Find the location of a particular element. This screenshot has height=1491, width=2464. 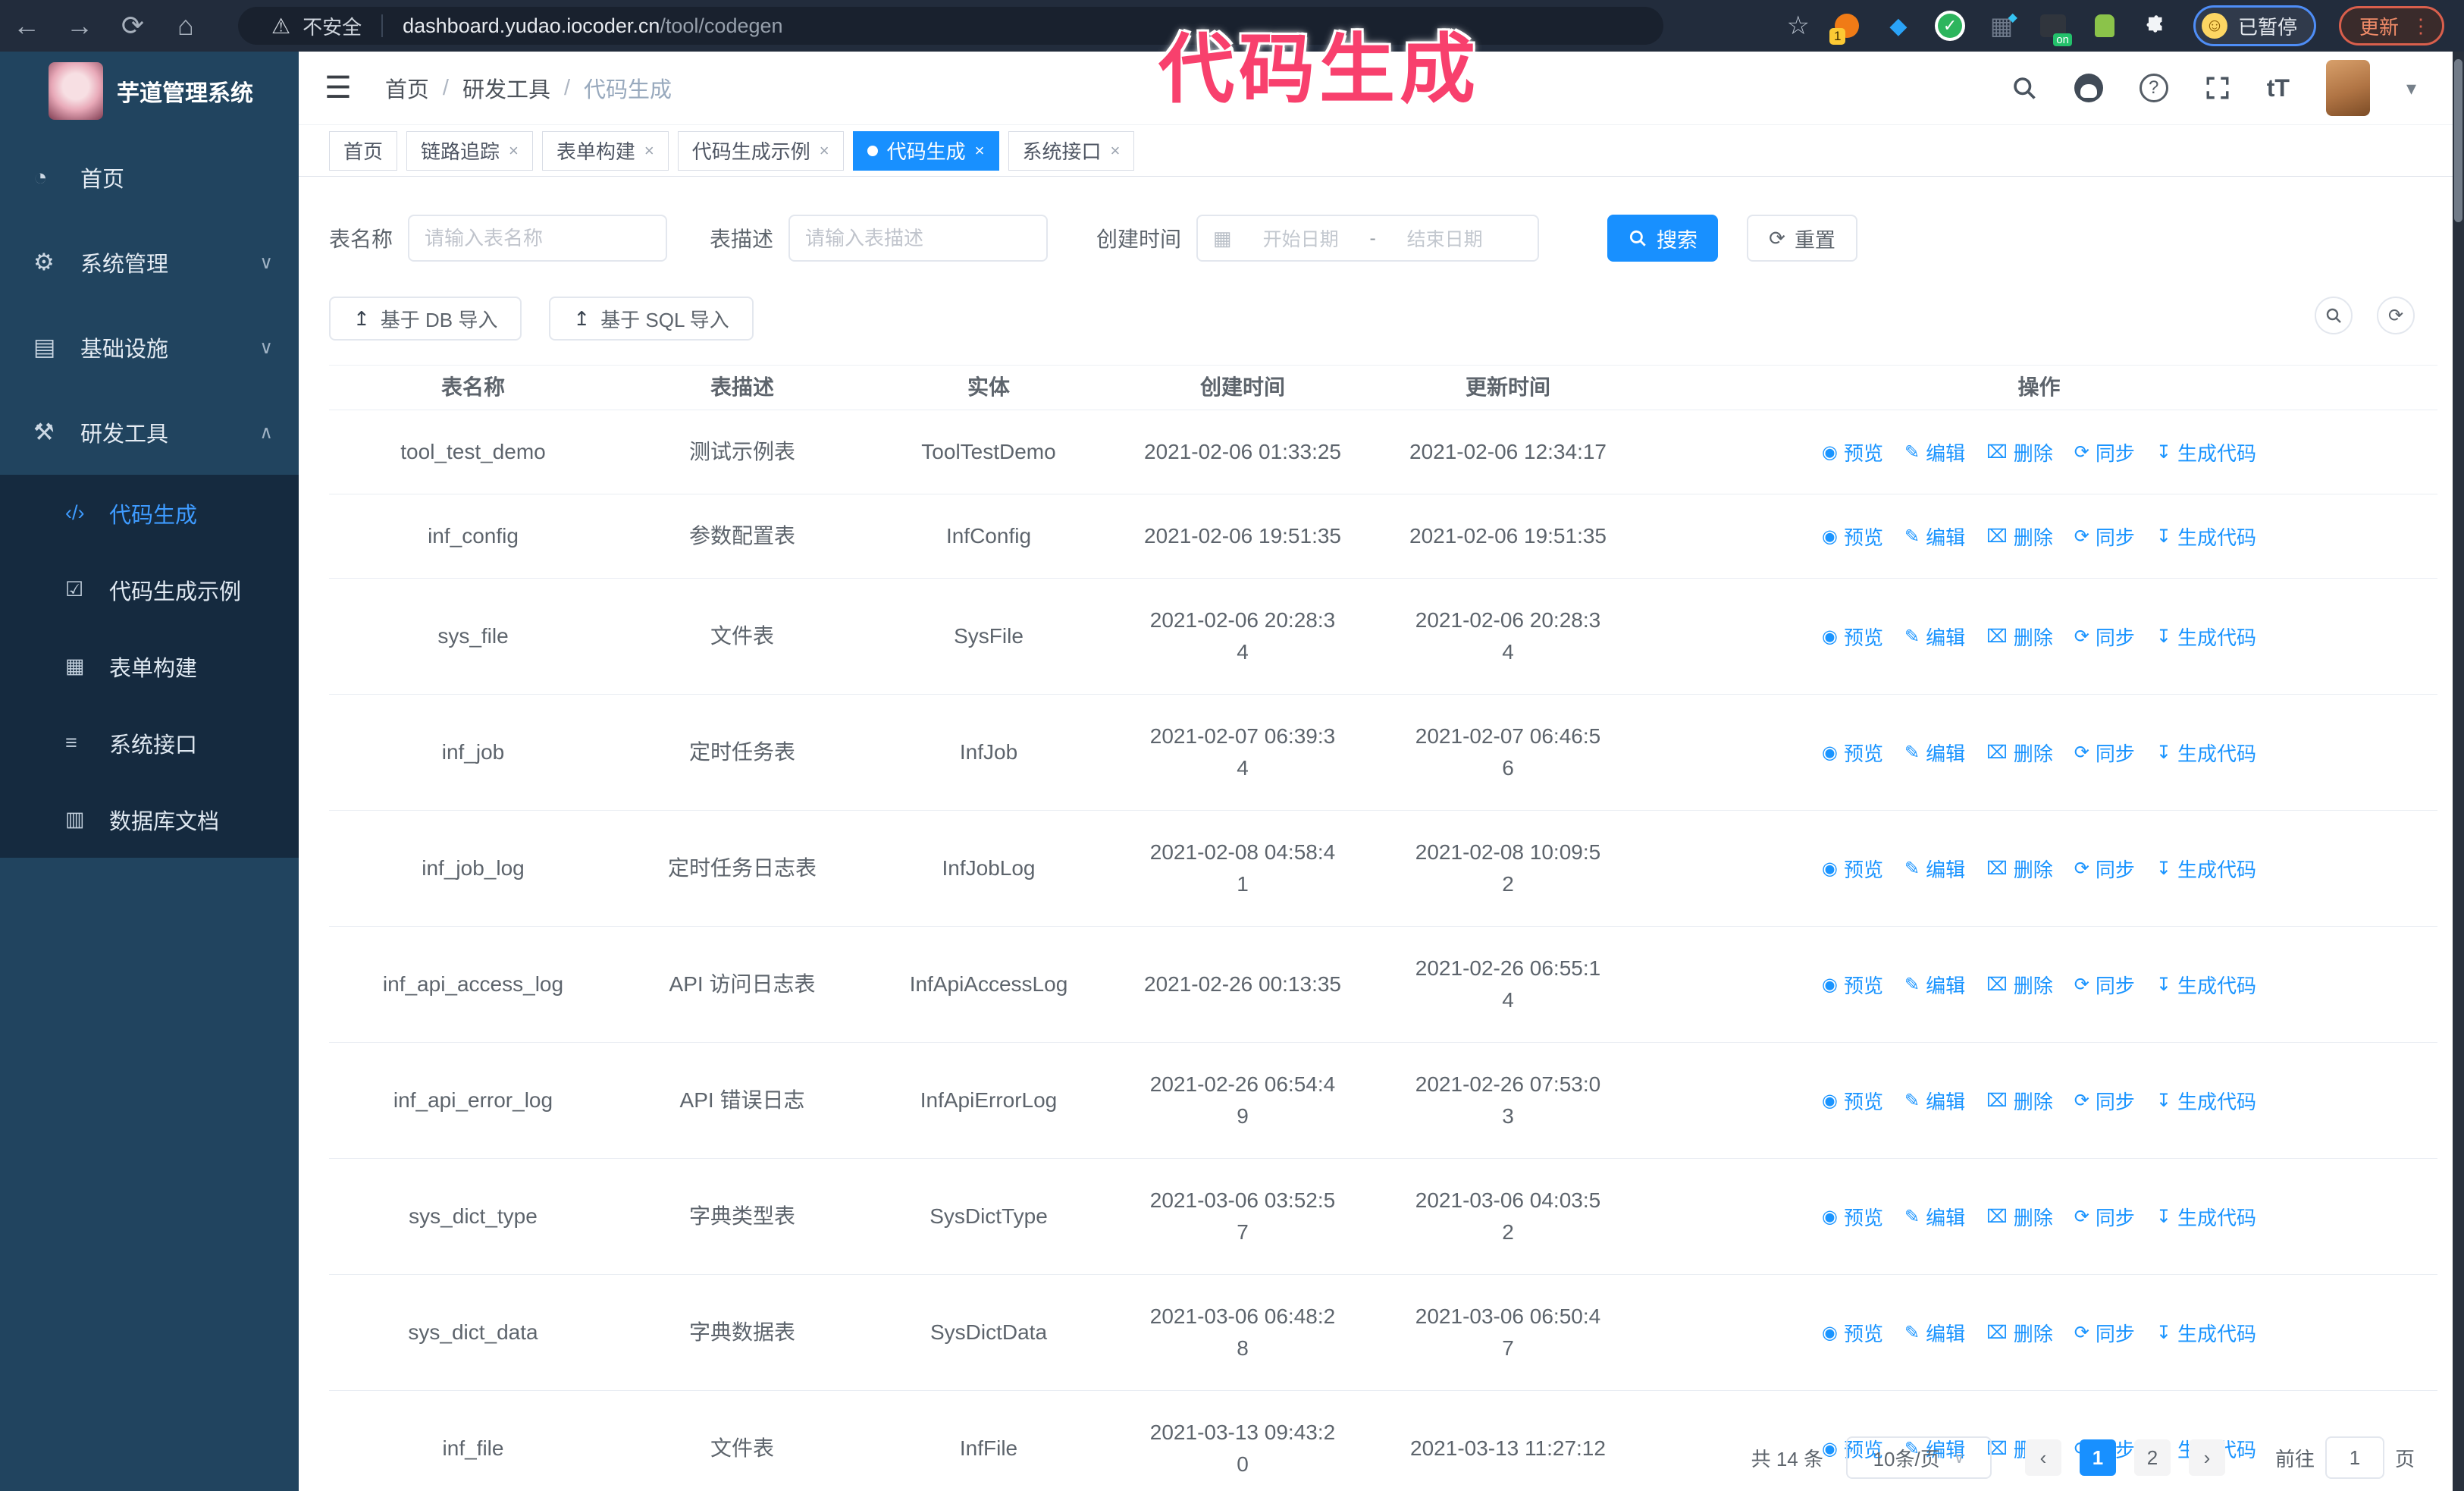

sql-import-button: ↥ 基于 SQL 导入 is located at coordinates (652, 319).